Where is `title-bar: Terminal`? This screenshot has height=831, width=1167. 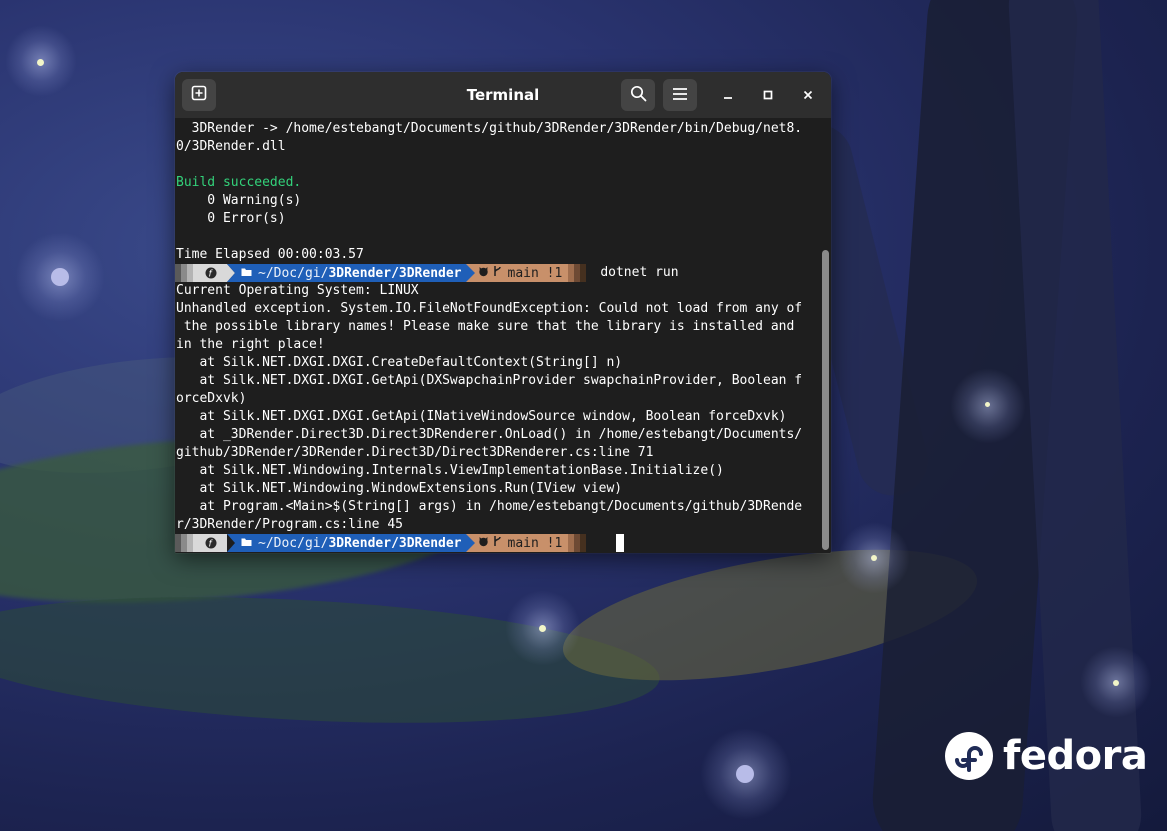 title-bar: Terminal is located at coordinates (503, 95).